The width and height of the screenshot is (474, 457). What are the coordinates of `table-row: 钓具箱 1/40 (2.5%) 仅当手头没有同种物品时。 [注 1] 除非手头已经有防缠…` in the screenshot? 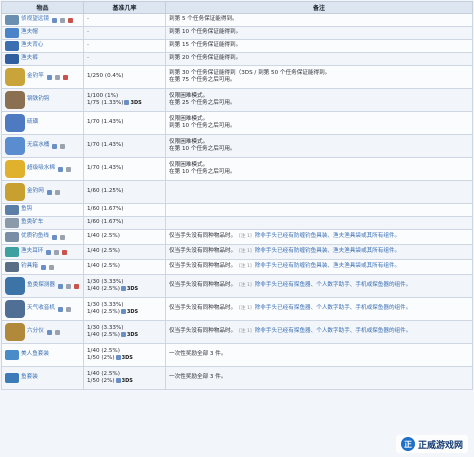 It's located at (237, 267).